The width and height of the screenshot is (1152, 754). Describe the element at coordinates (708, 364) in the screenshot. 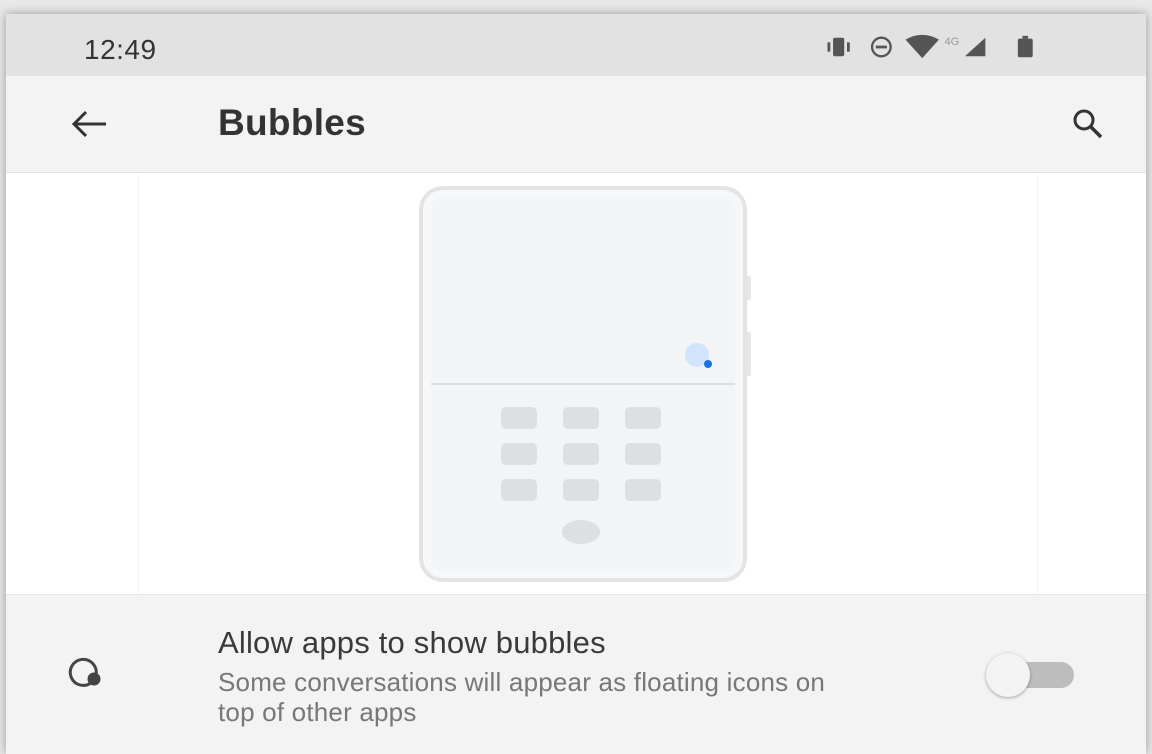

I see `bubble-dot` at that location.